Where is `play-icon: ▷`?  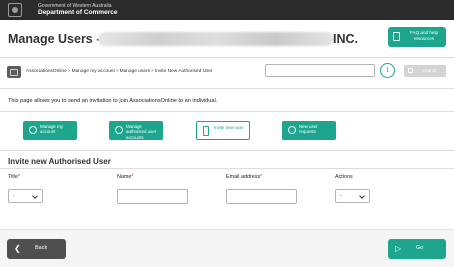 play-icon: ▷ is located at coordinates (398, 248).